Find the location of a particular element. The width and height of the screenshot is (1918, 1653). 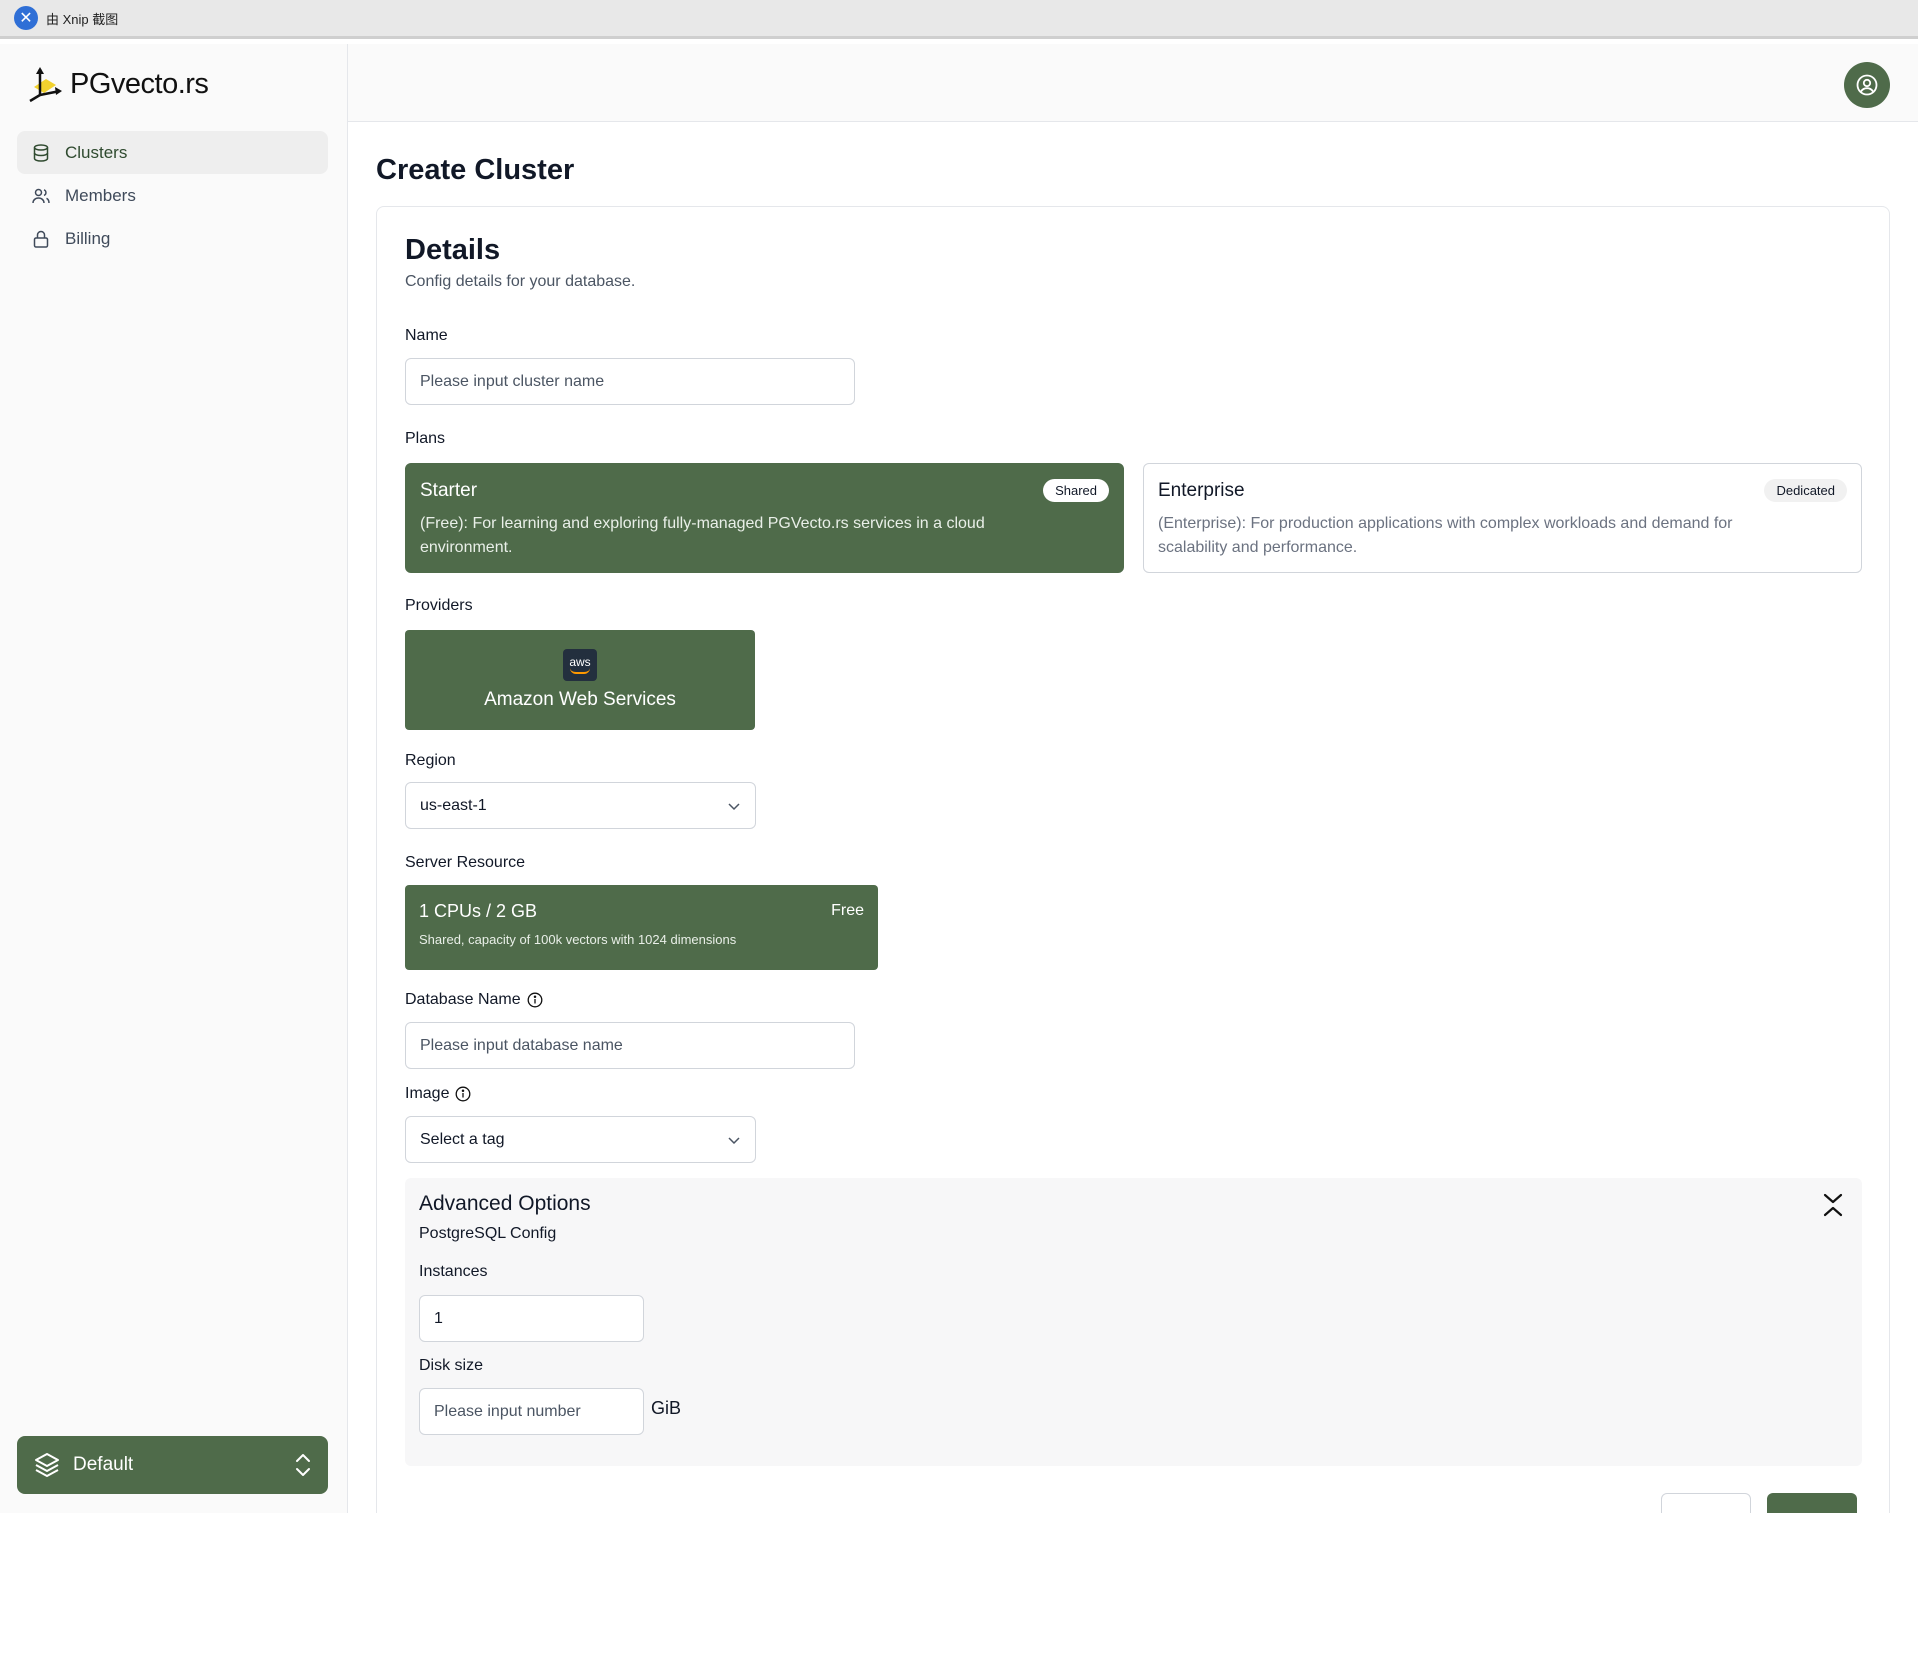

name-label-text: Name is located at coordinates (426, 335).